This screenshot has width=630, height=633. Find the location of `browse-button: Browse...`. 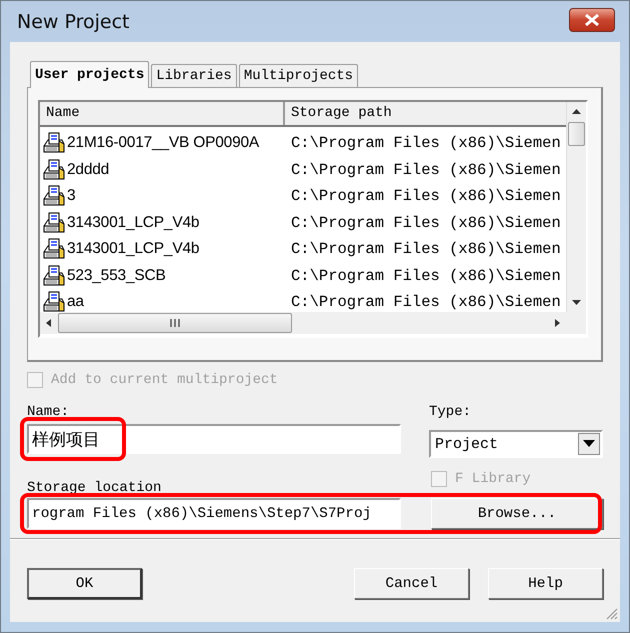

browse-button: Browse... is located at coordinates (517, 513).